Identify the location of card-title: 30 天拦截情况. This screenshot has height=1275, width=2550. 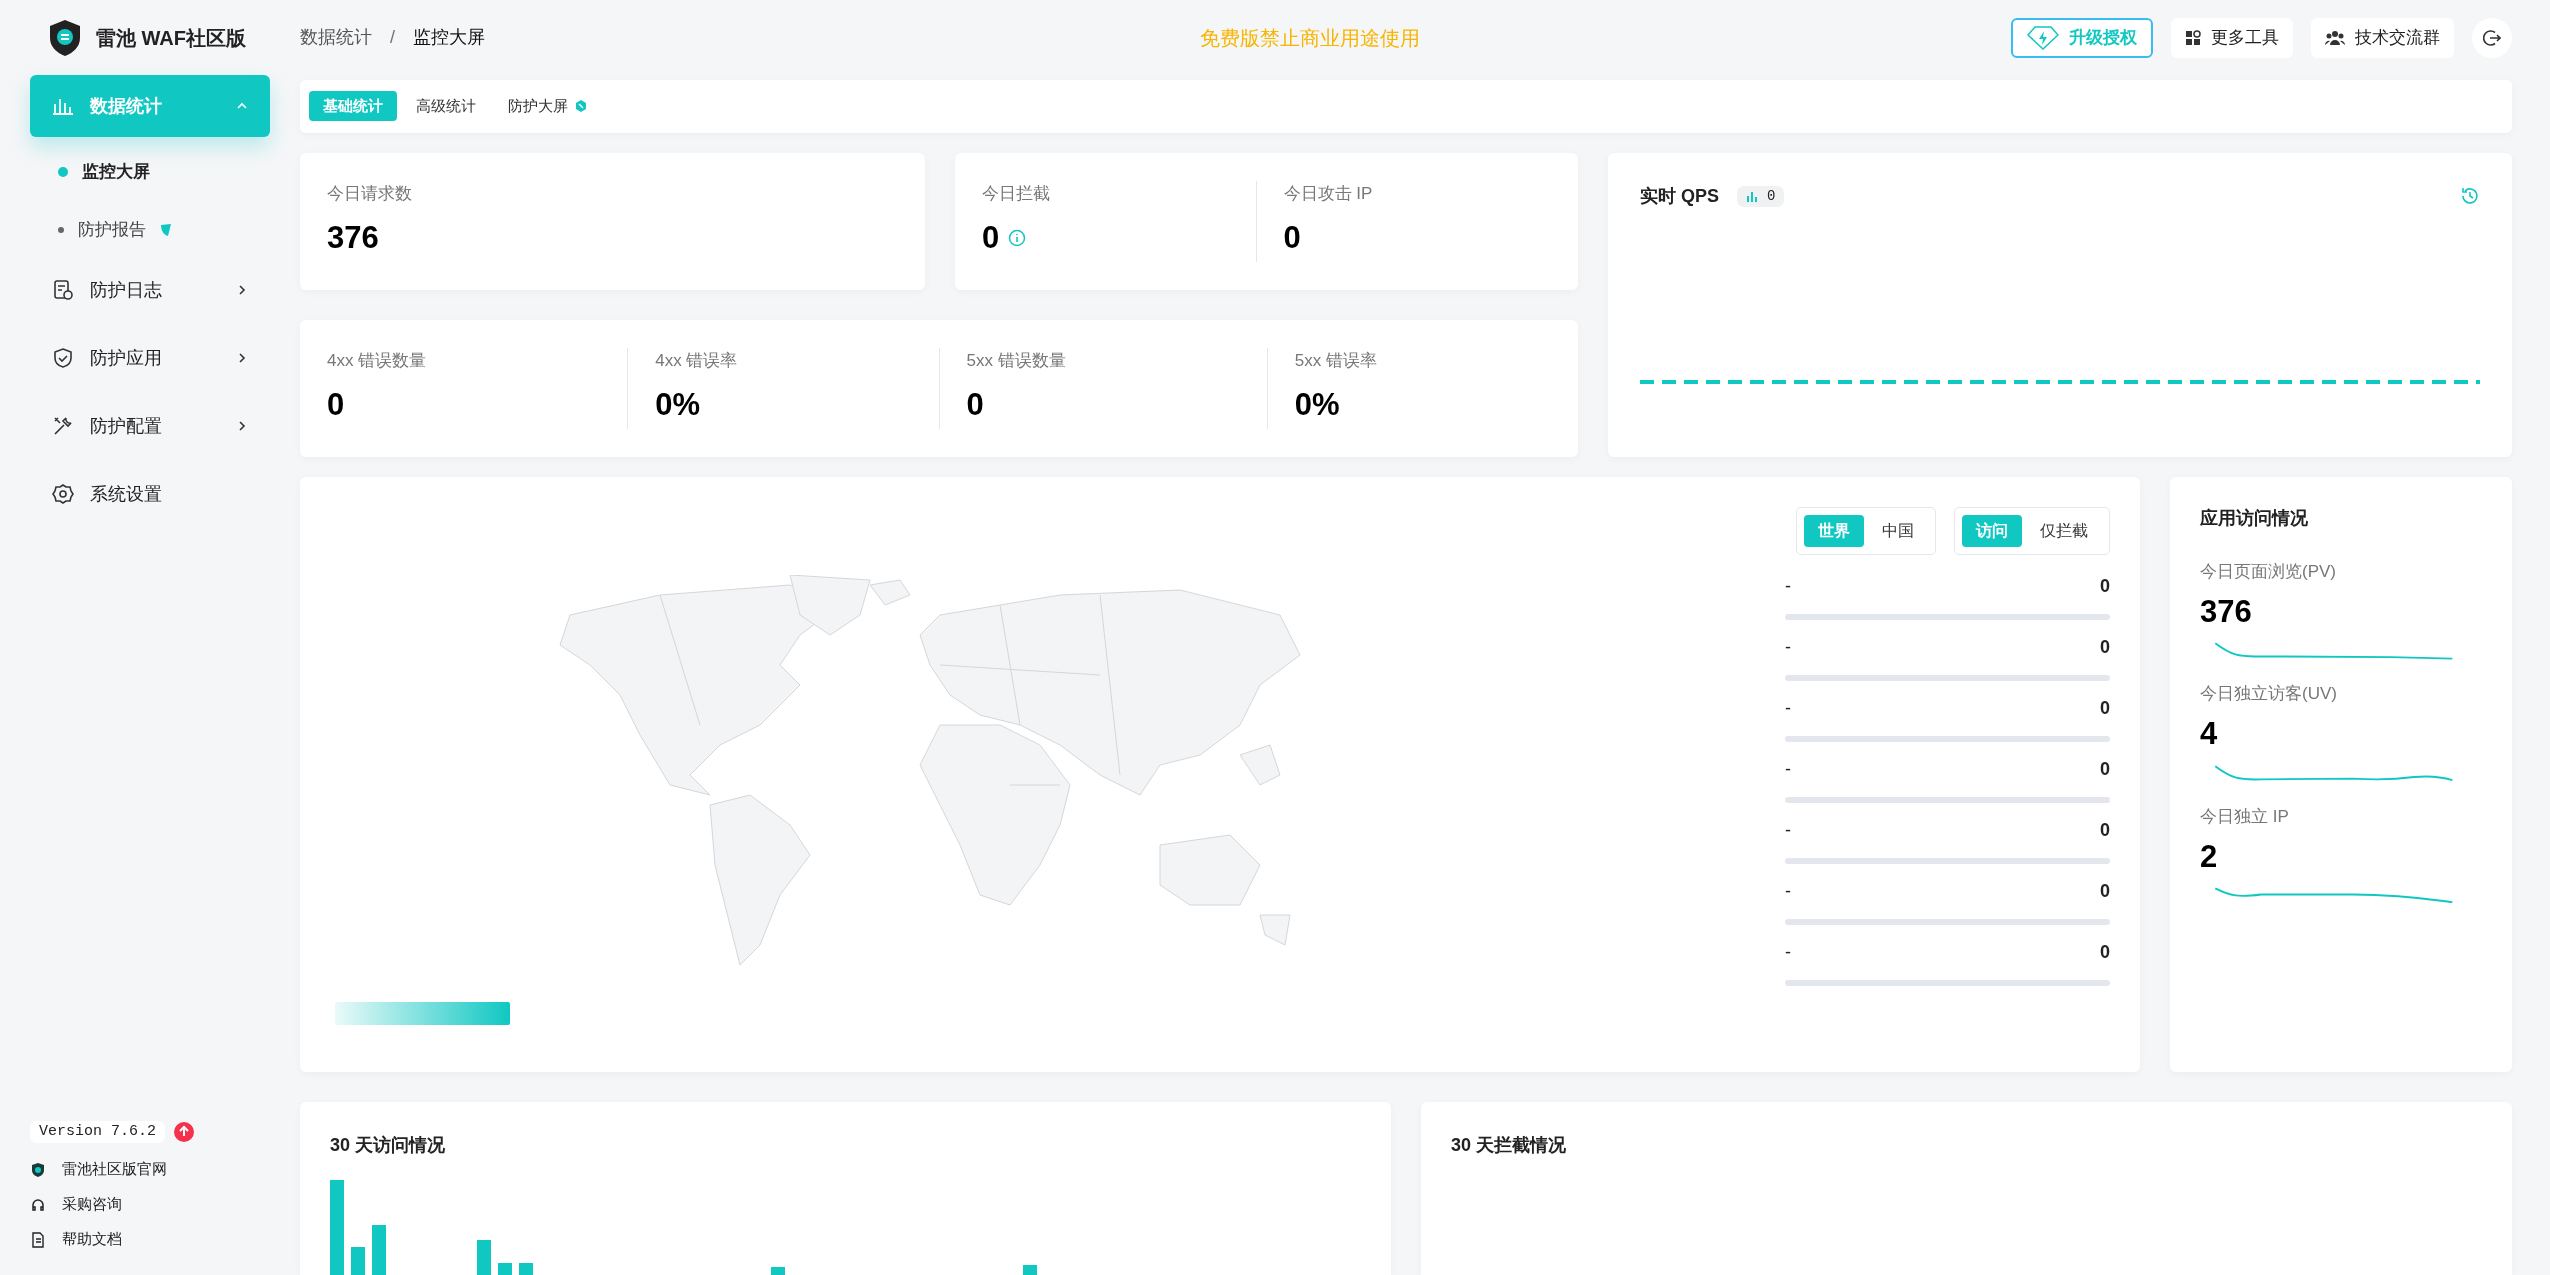
(1509, 1145).